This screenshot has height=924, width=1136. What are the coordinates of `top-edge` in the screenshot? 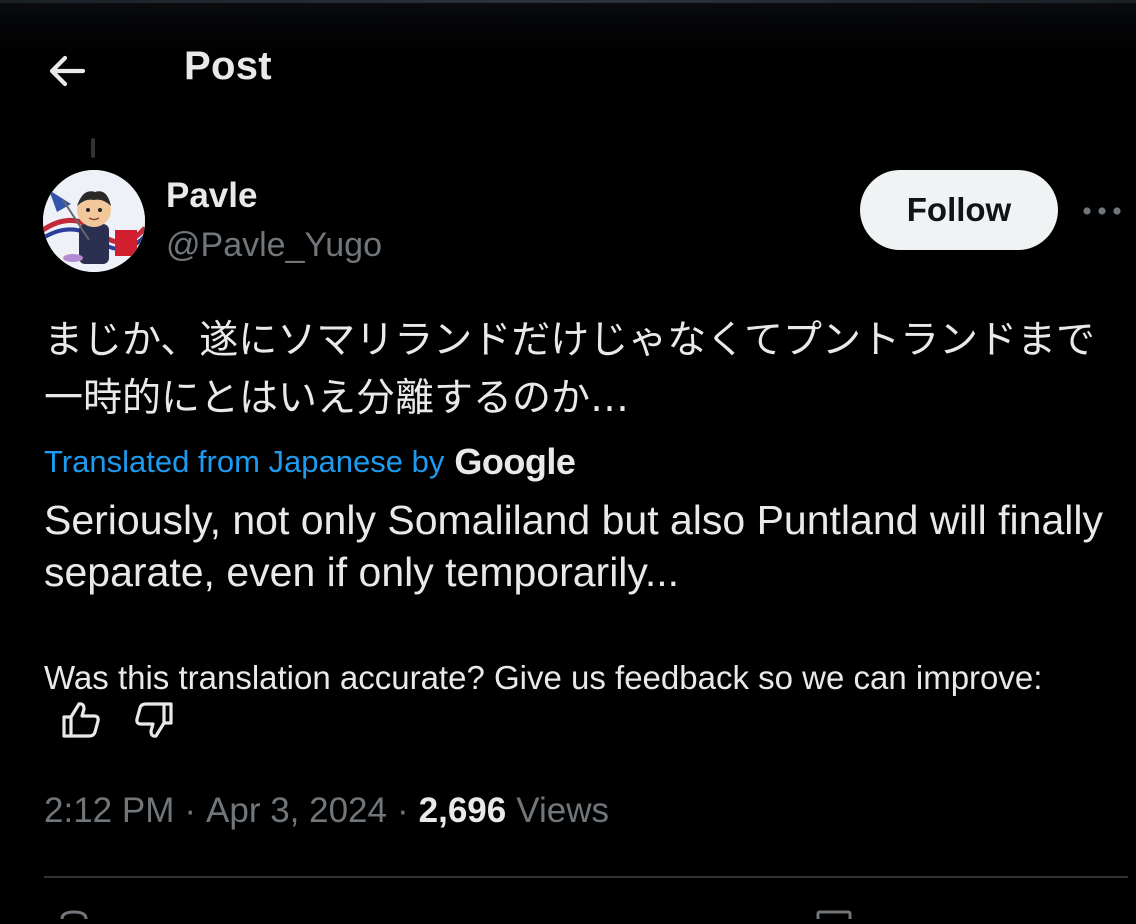 It's located at (568, 1).